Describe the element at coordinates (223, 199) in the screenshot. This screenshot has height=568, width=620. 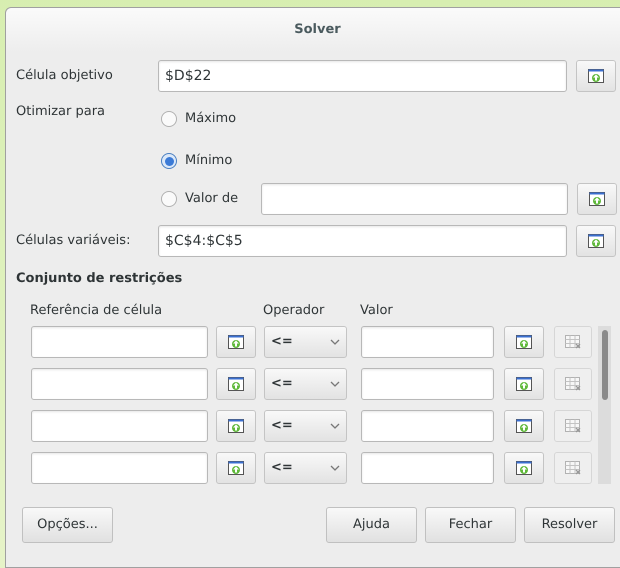
I see `radio-label: Valor de` at that location.